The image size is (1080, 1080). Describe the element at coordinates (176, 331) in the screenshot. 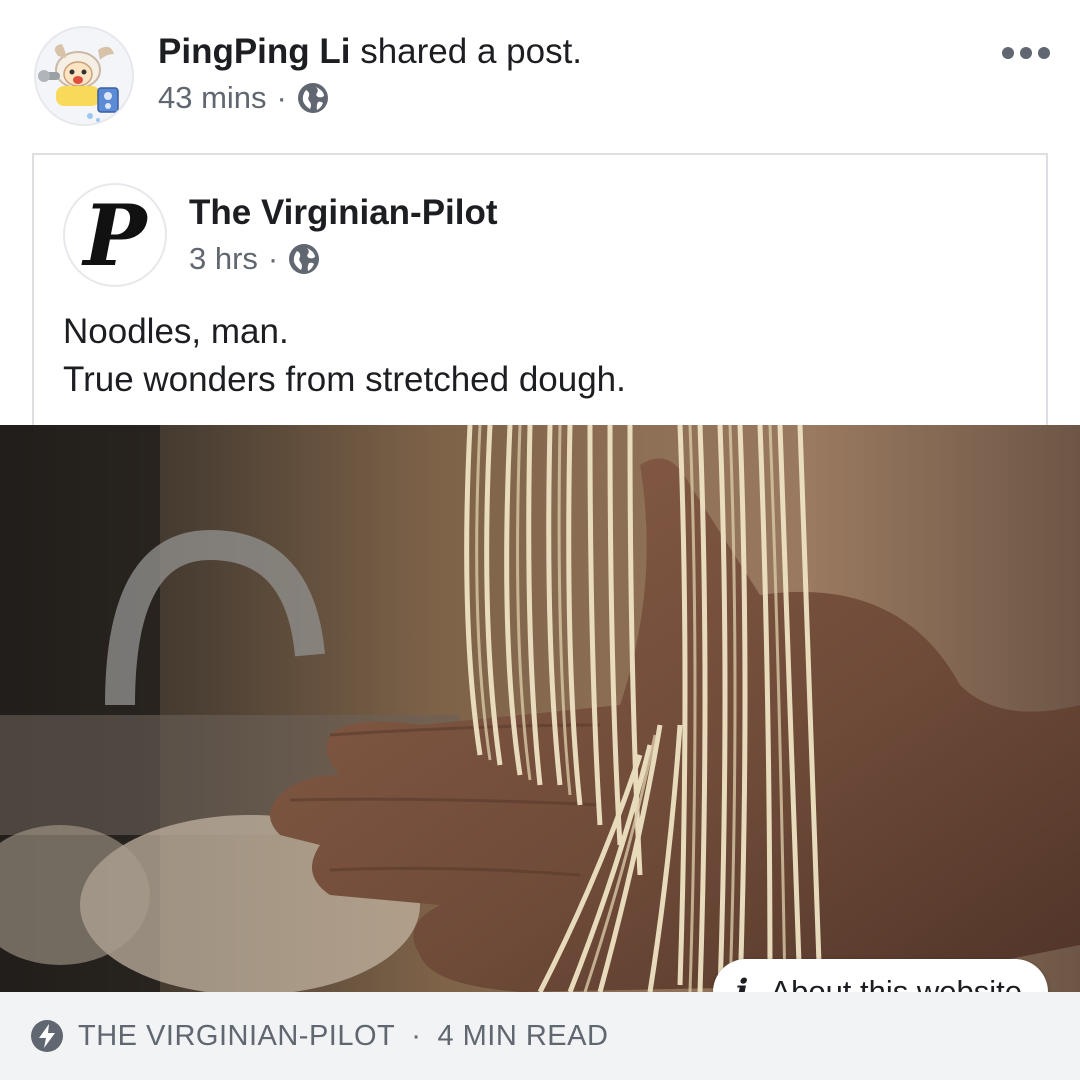

I see `post-text-line: Noodles, man.` at that location.